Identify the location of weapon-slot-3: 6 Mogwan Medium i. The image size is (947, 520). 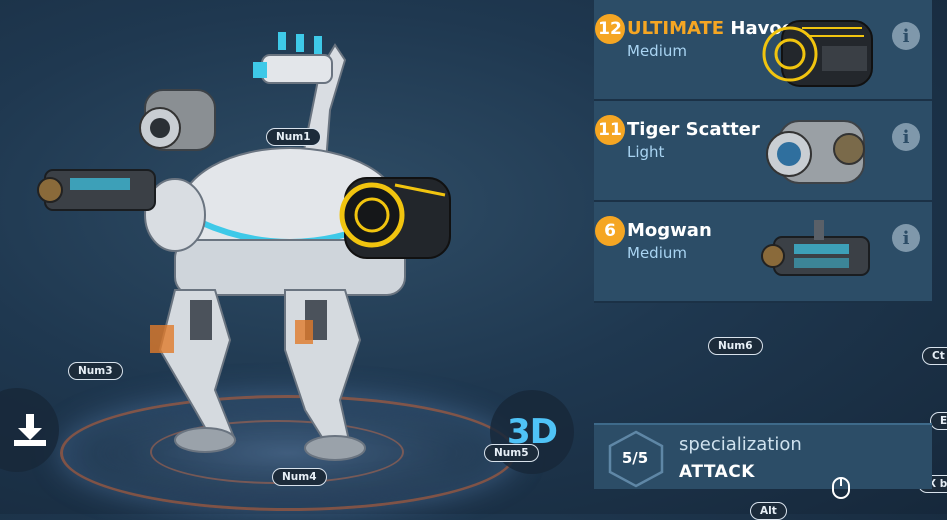
(763, 252).